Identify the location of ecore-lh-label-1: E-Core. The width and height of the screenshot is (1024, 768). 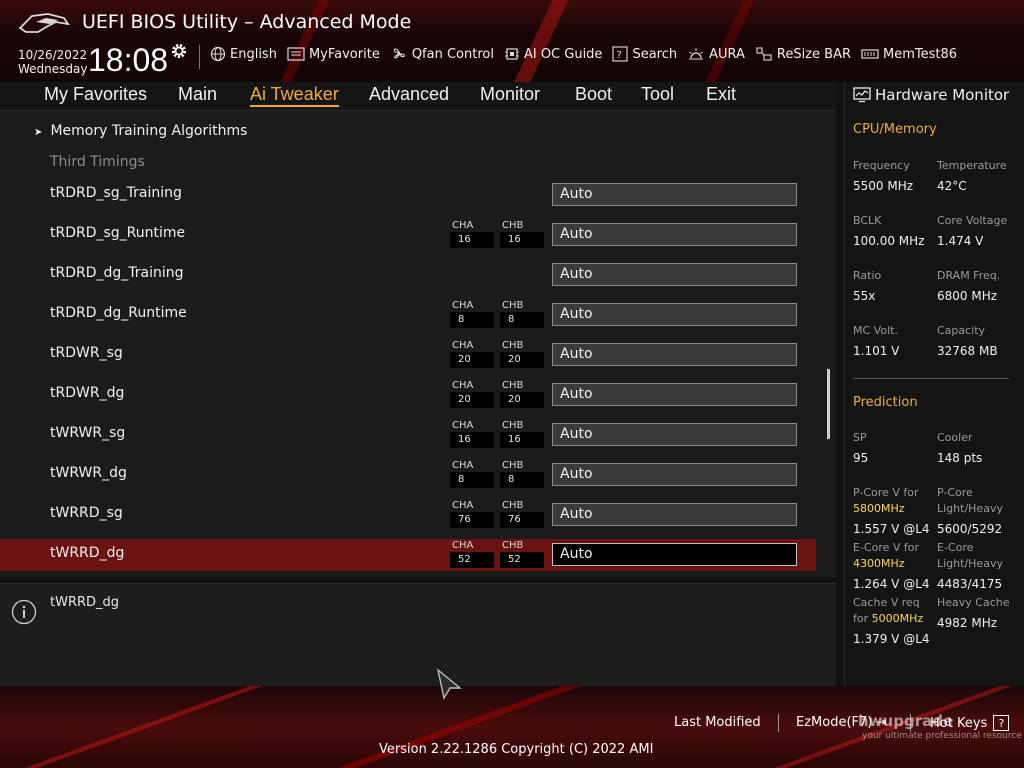
(955, 547).